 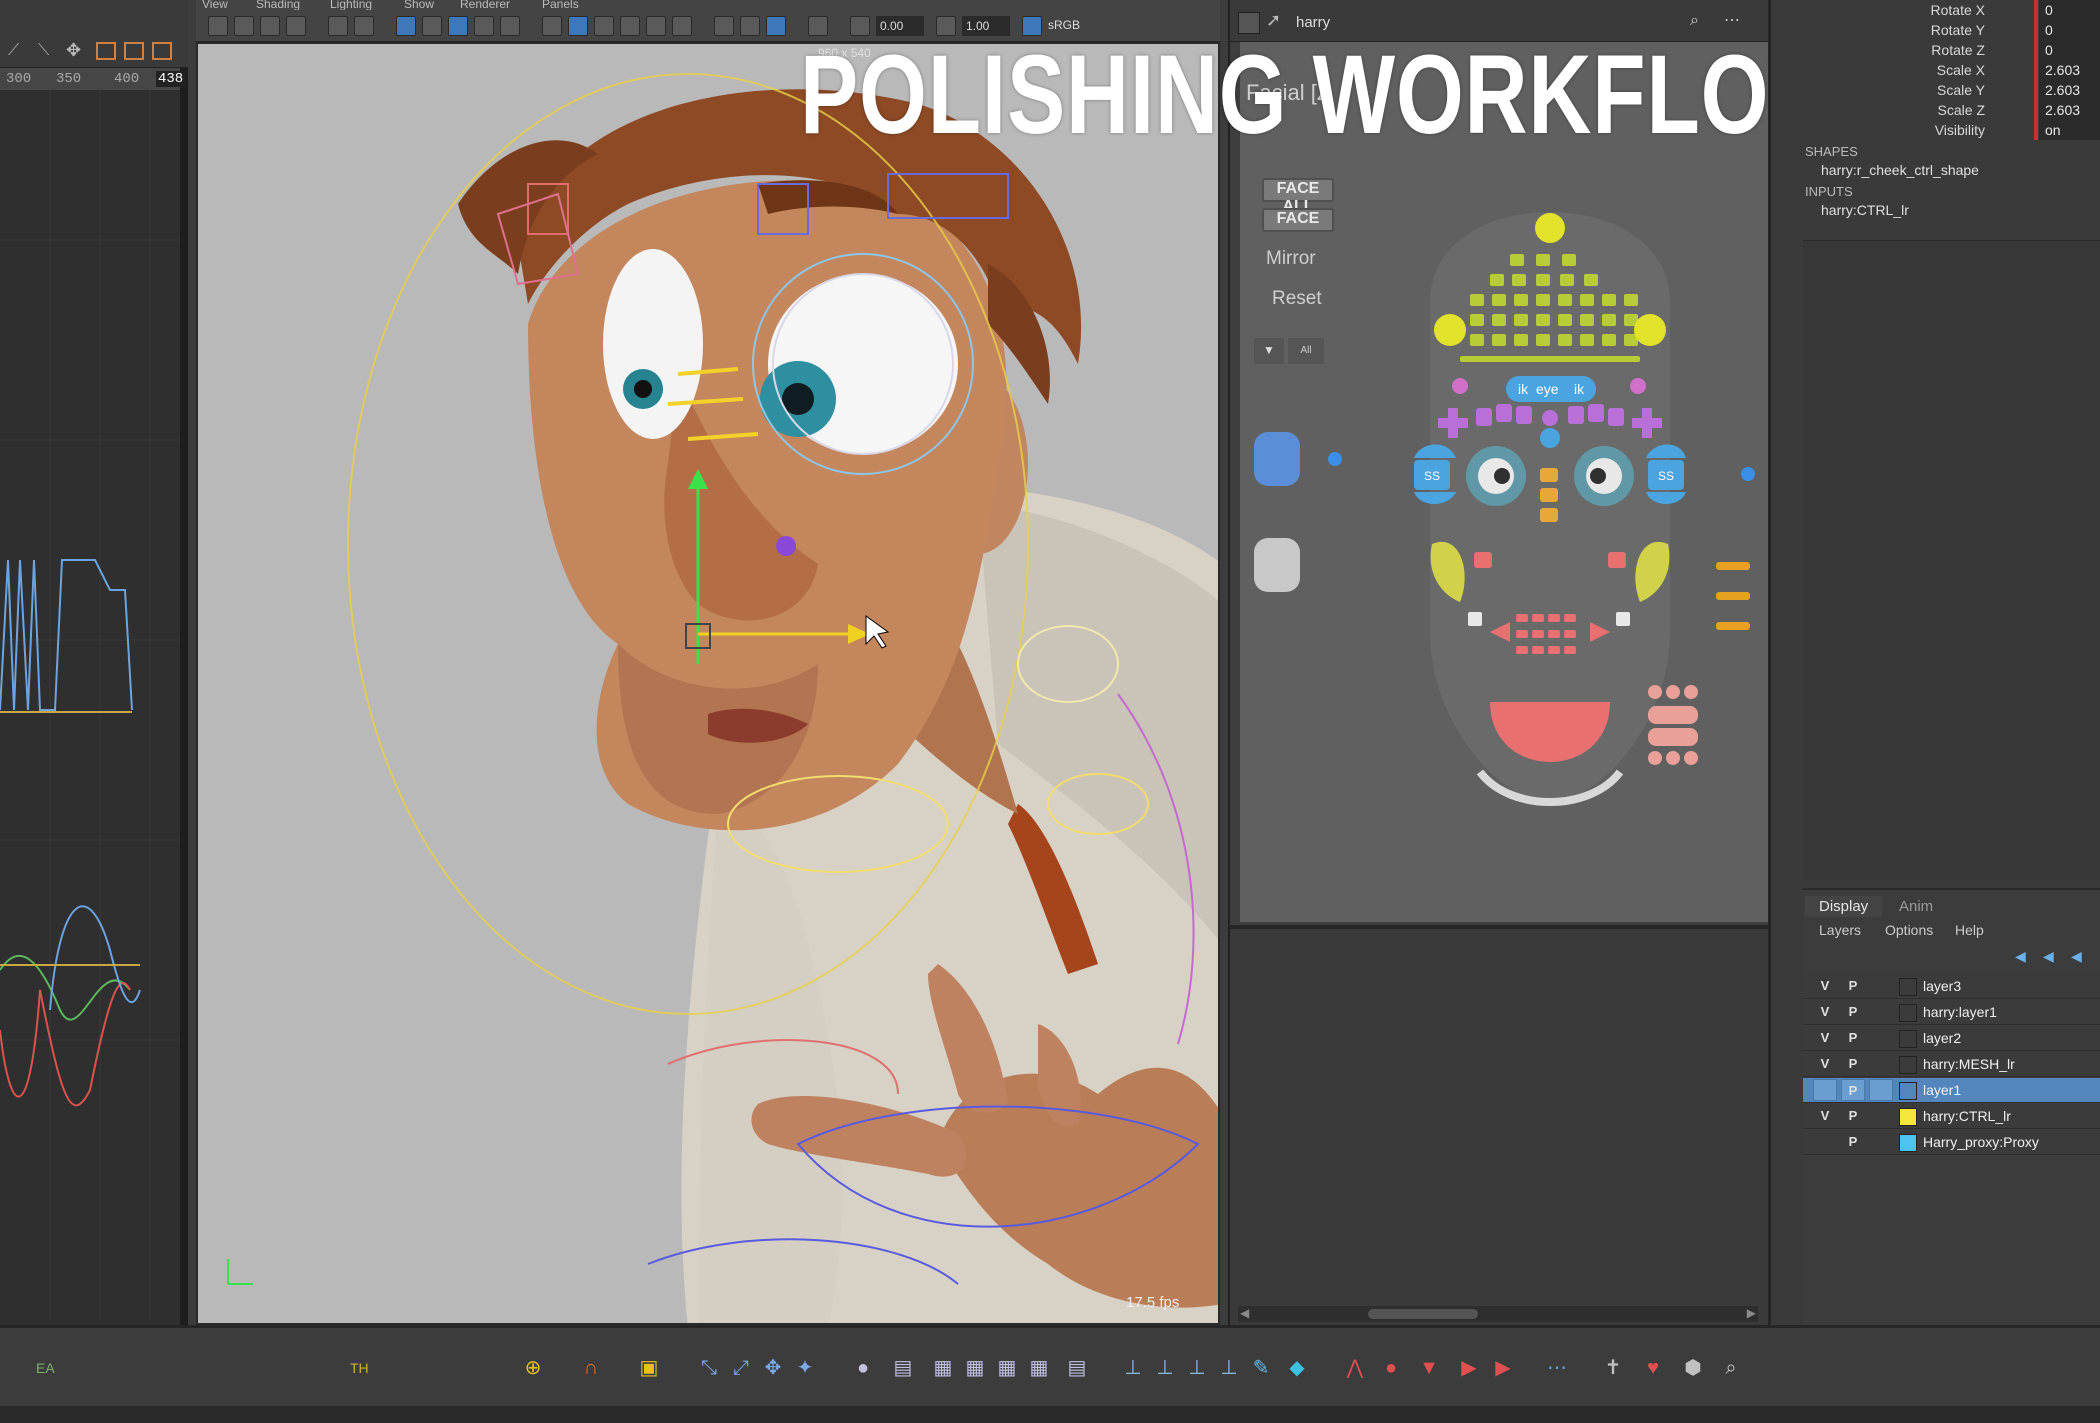 What do you see at coordinates (1951, 1064) in the screenshot?
I see `layer-row: V Pharry:MESH_lr` at bounding box center [1951, 1064].